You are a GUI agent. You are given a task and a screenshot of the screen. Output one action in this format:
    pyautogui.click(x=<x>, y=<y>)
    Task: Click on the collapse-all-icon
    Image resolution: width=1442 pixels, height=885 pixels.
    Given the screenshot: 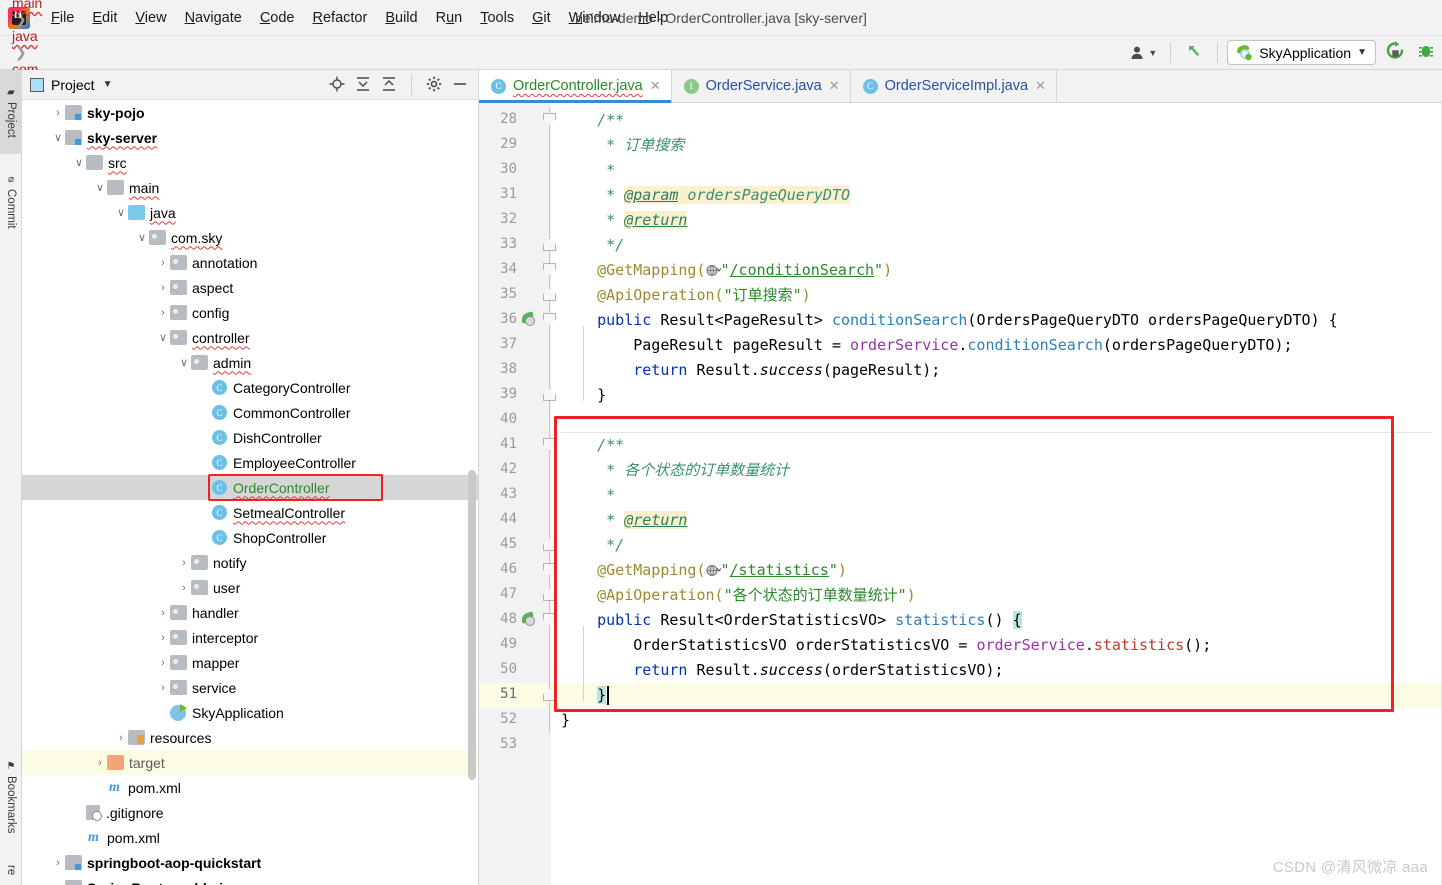 What is the action you would take?
    pyautogui.click(x=389, y=85)
    